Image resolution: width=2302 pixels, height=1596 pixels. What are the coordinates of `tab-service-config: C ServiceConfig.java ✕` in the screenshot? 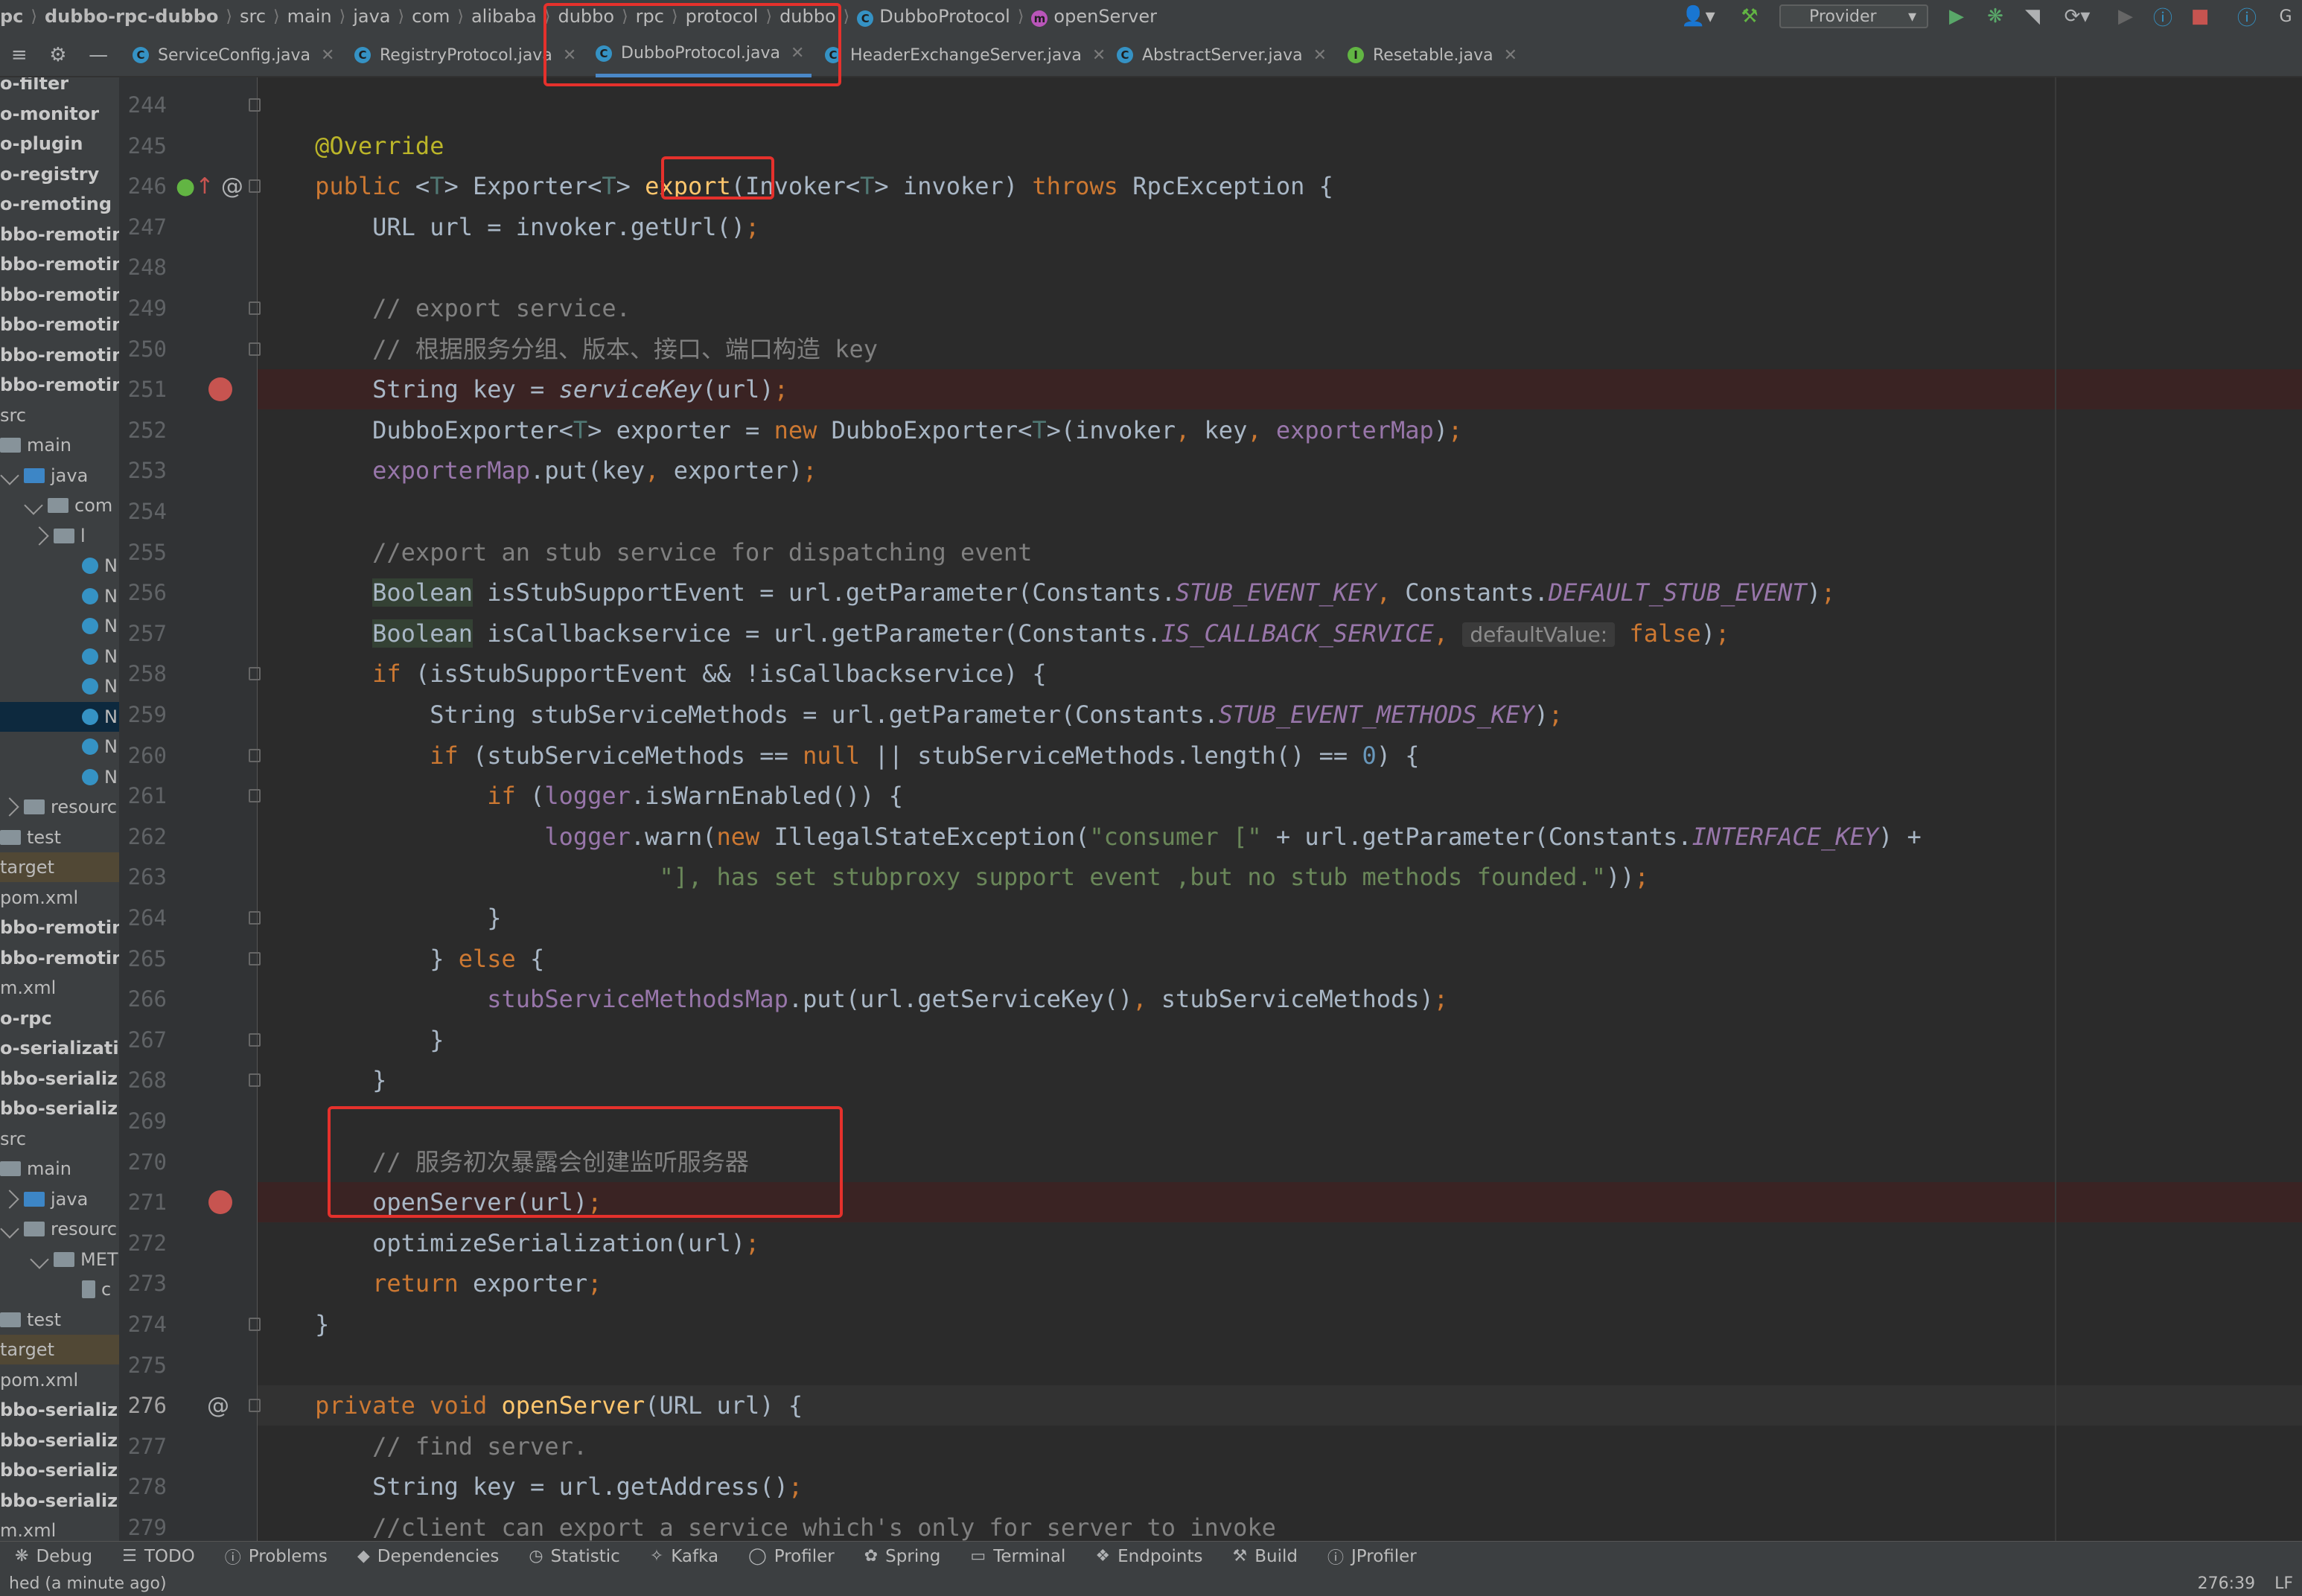 It's located at (233, 55).